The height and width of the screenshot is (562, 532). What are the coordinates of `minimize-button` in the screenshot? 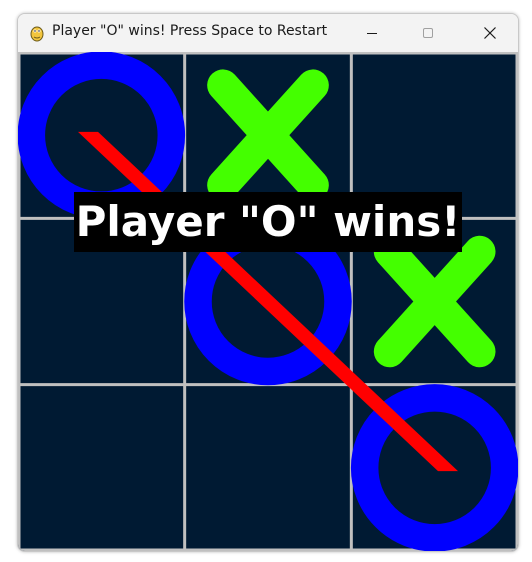 It's located at (372, 33).